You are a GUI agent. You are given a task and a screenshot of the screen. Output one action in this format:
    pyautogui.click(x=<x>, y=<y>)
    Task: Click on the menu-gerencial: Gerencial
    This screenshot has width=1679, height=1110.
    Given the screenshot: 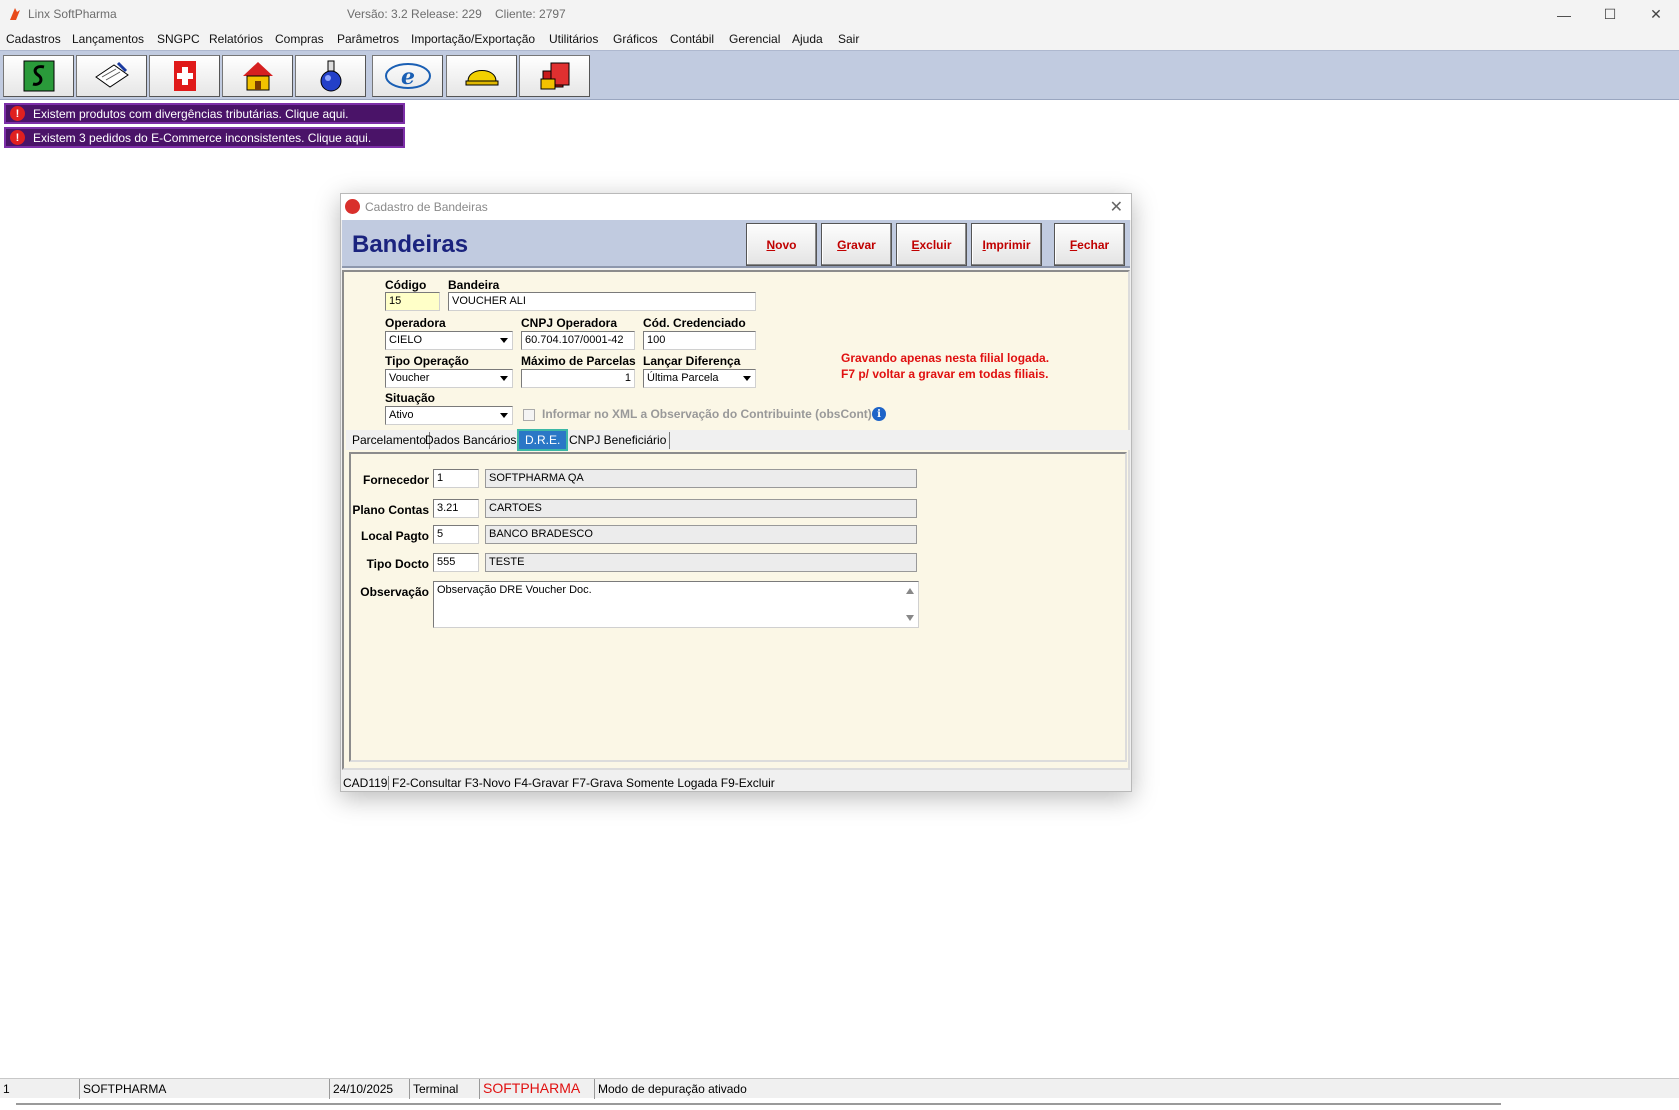 What is the action you would take?
    pyautogui.click(x=754, y=39)
    